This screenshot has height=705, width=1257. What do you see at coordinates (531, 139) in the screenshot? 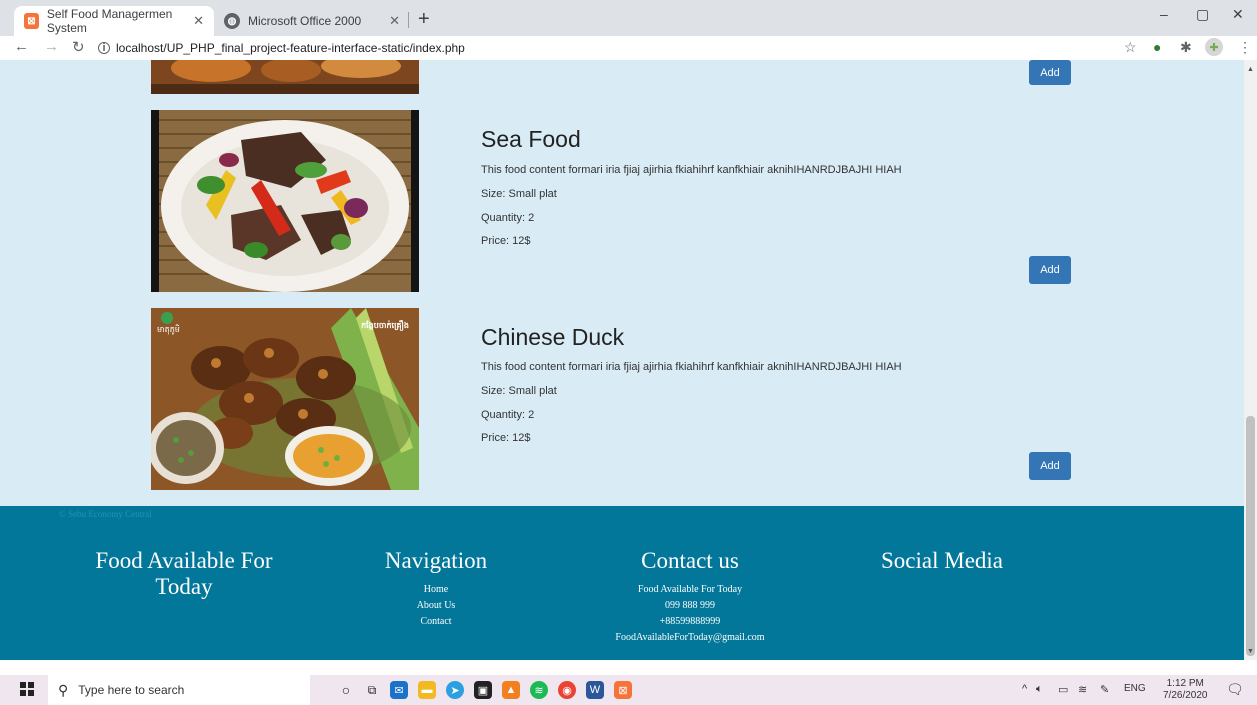
I see `food-title: Sea Food` at bounding box center [531, 139].